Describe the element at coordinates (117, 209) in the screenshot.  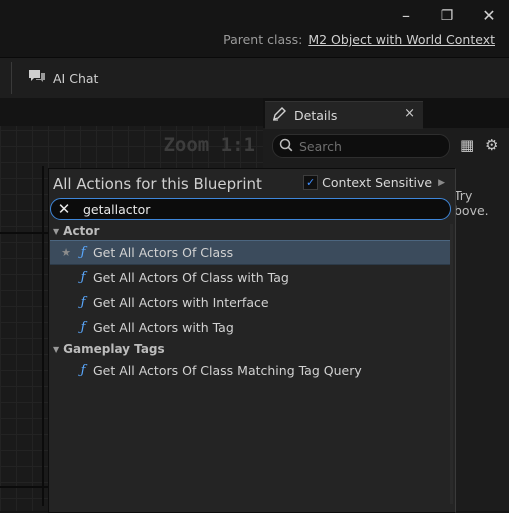
I see `action-search-value: getallactor` at that location.